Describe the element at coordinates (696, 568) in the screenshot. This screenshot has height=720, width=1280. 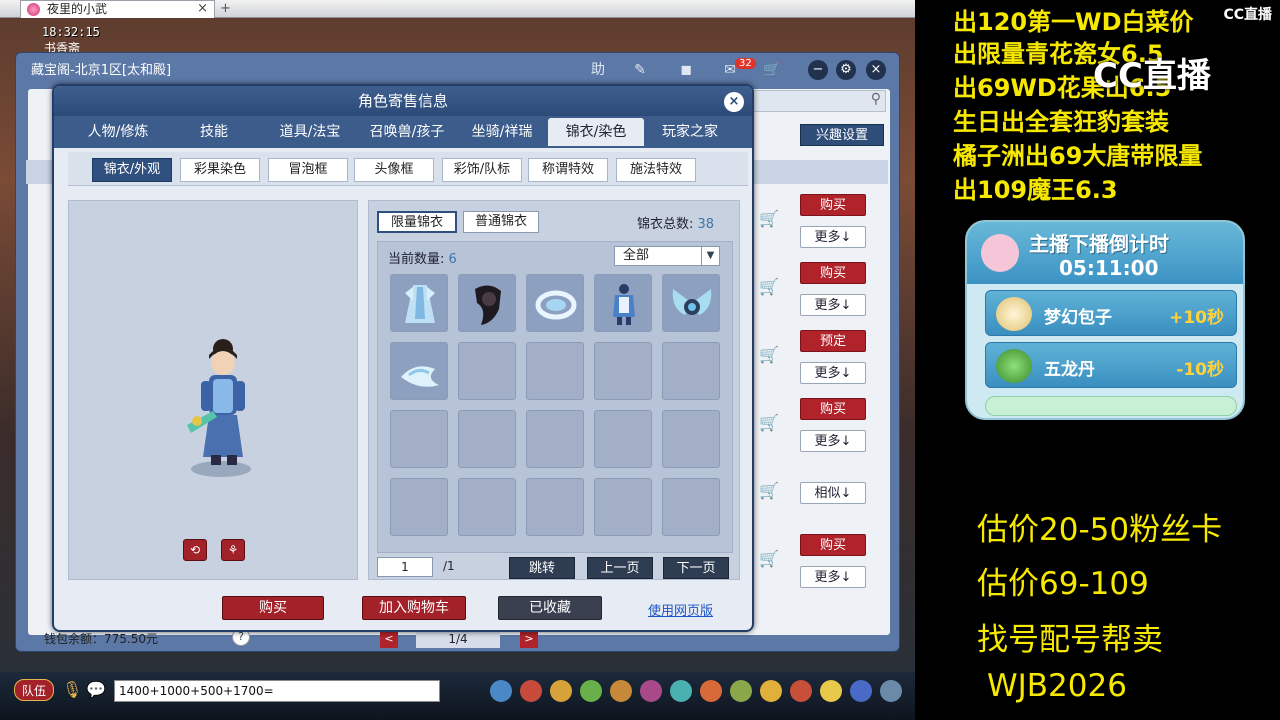
I see `next-page-button: 下一页` at that location.